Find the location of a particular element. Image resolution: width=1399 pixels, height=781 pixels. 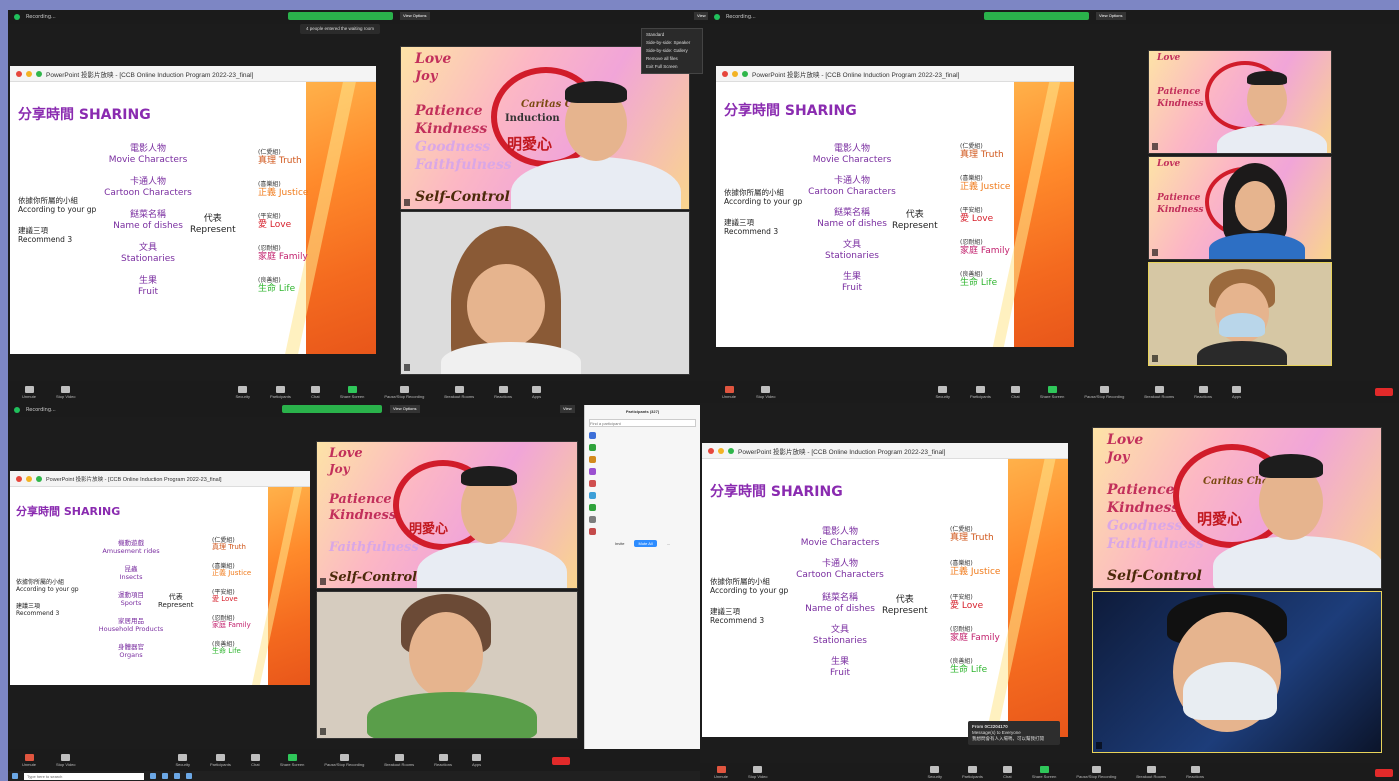

invite-button: Invite is located at coordinates (620, 543).